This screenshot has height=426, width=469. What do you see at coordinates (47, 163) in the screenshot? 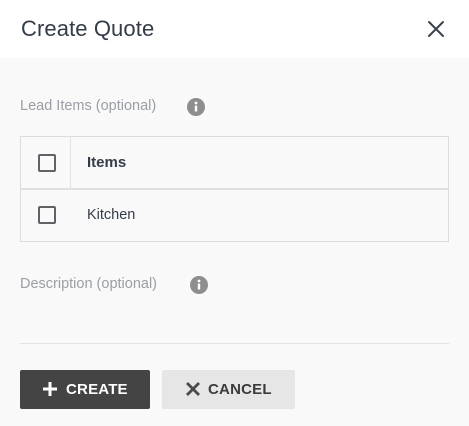
I see `select-all-checkbox` at bounding box center [47, 163].